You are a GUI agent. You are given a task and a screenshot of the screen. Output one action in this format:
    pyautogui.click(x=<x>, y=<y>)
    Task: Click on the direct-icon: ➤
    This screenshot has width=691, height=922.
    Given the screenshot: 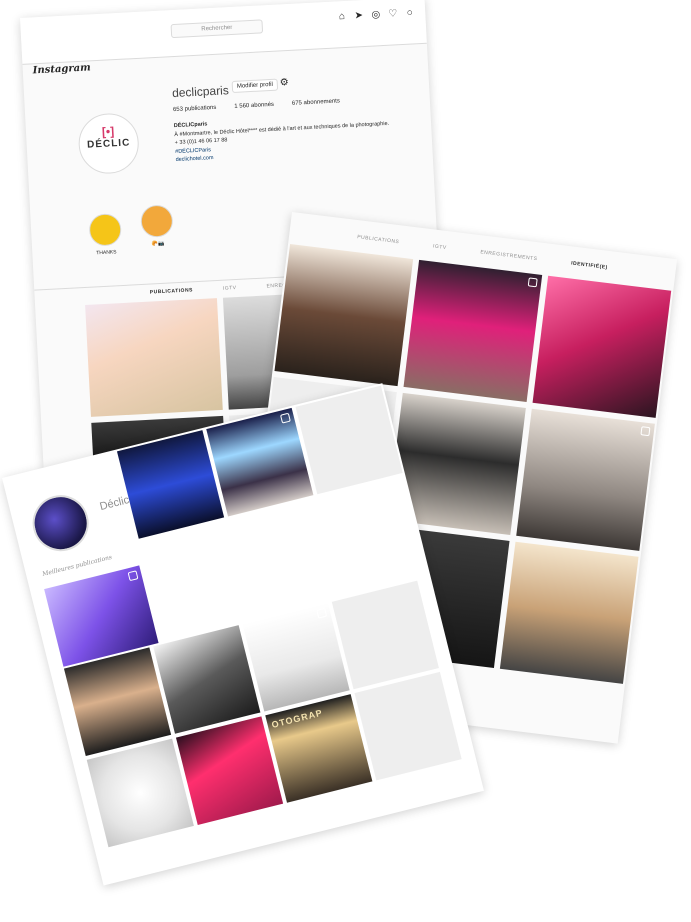 What is the action you would take?
    pyautogui.click(x=359, y=16)
    